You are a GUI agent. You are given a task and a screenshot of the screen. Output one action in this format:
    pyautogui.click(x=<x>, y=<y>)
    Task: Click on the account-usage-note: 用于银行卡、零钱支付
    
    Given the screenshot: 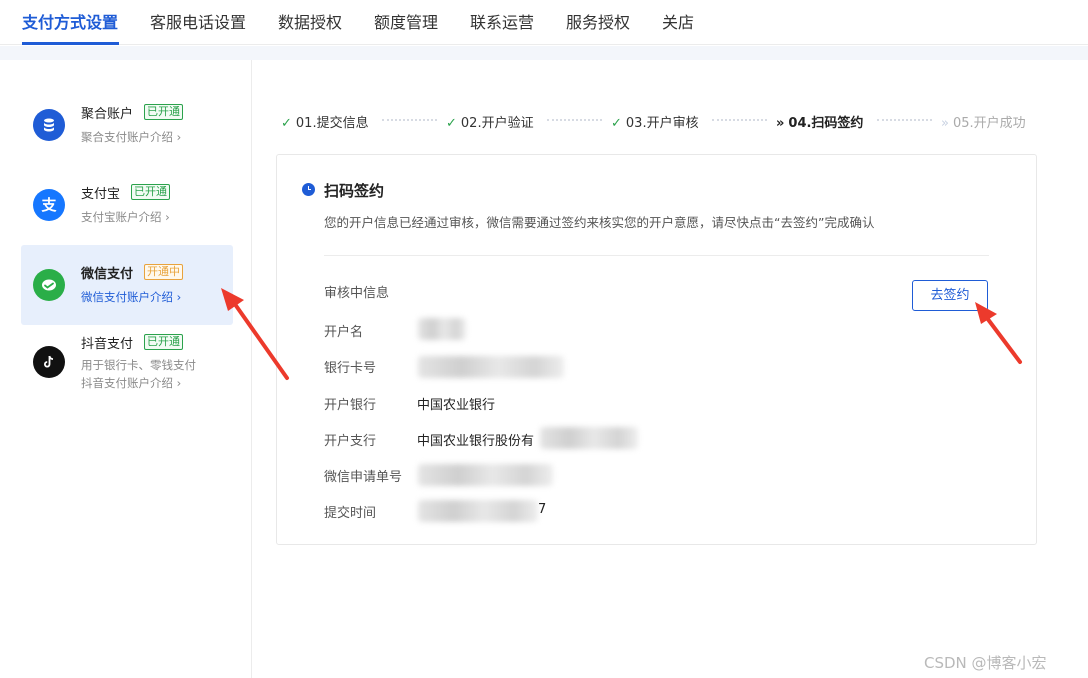 What is the action you would take?
    pyautogui.click(x=138, y=365)
    